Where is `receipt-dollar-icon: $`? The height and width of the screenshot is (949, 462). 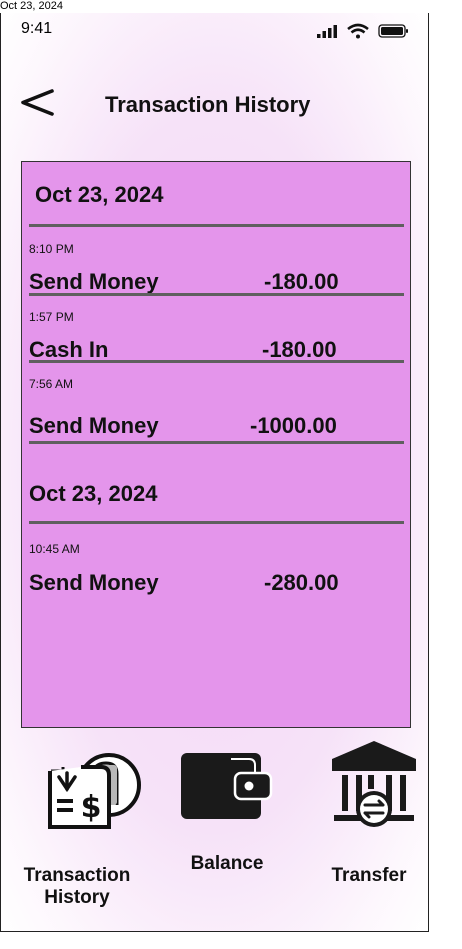
receipt-dollar-icon: $ is located at coordinates (94, 791).